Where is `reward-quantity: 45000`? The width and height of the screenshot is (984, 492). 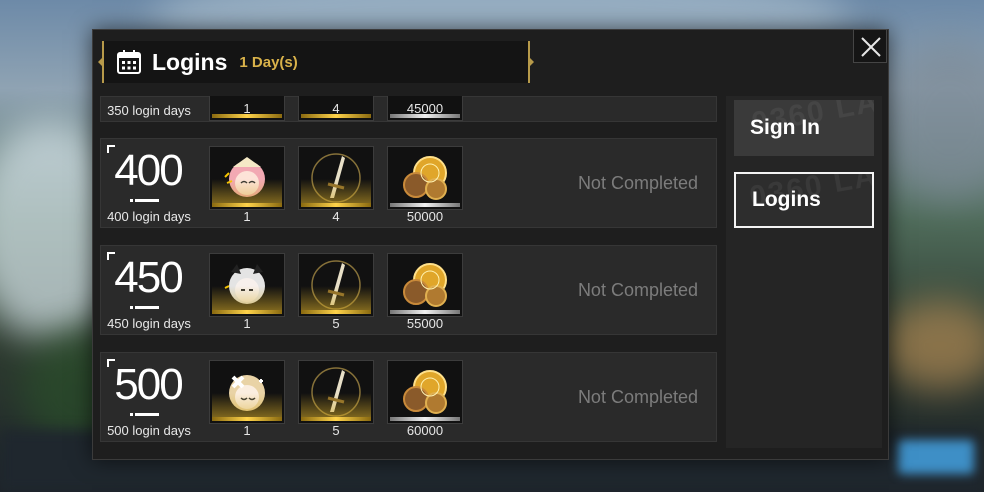
reward-quantity: 45000 is located at coordinates (425, 108).